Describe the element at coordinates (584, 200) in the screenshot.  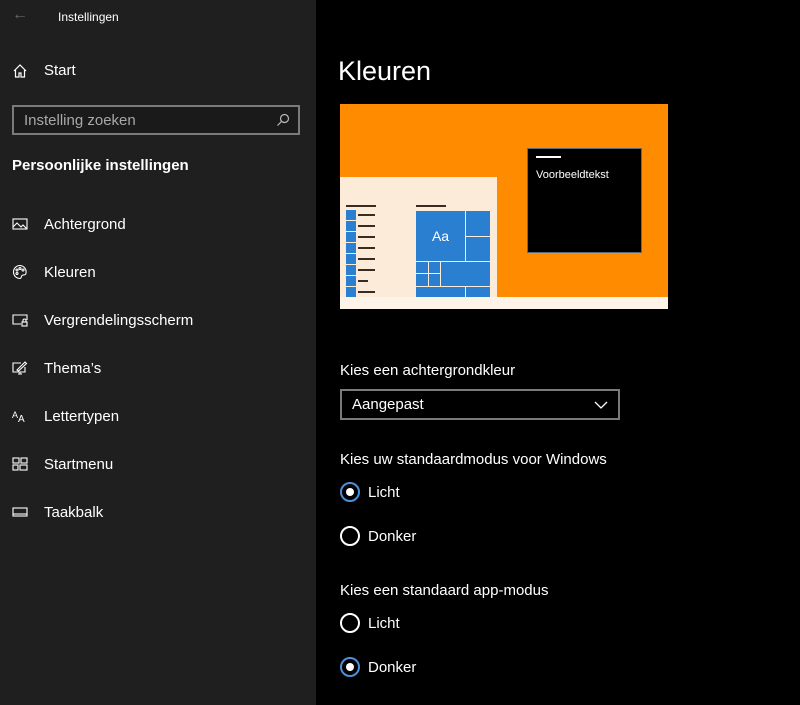
I see `preview-window: Voorbeeldtekst` at that location.